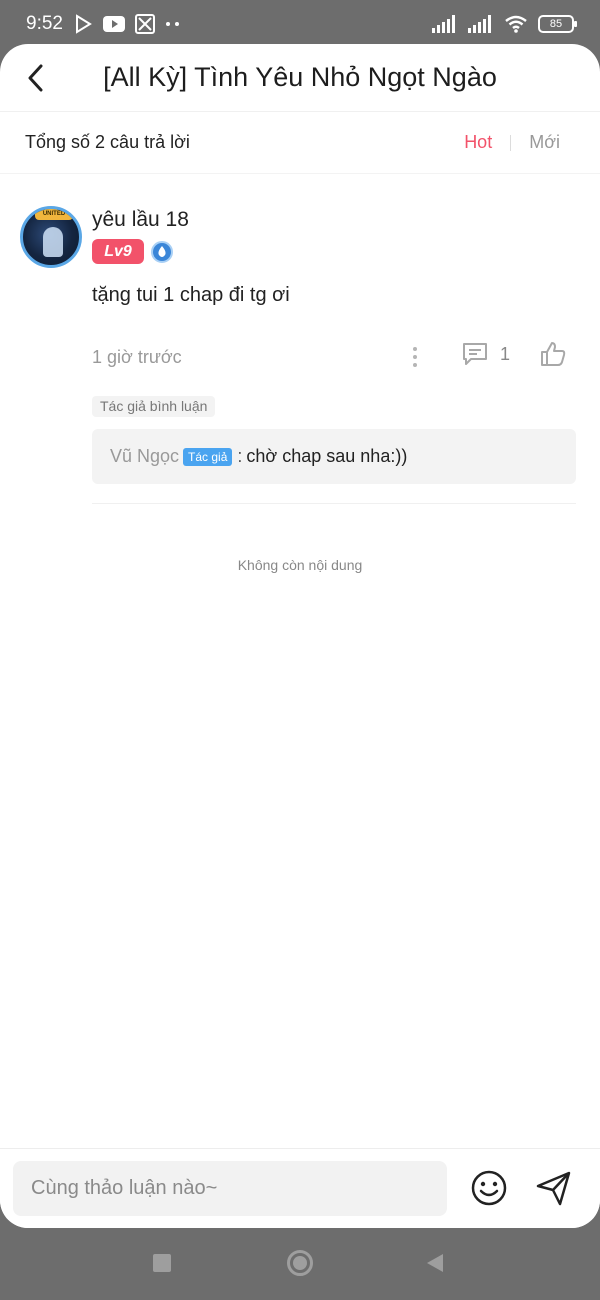 The width and height of the screenshot is (600, 1300). I want to click on notification-icons, so click(127, 24).